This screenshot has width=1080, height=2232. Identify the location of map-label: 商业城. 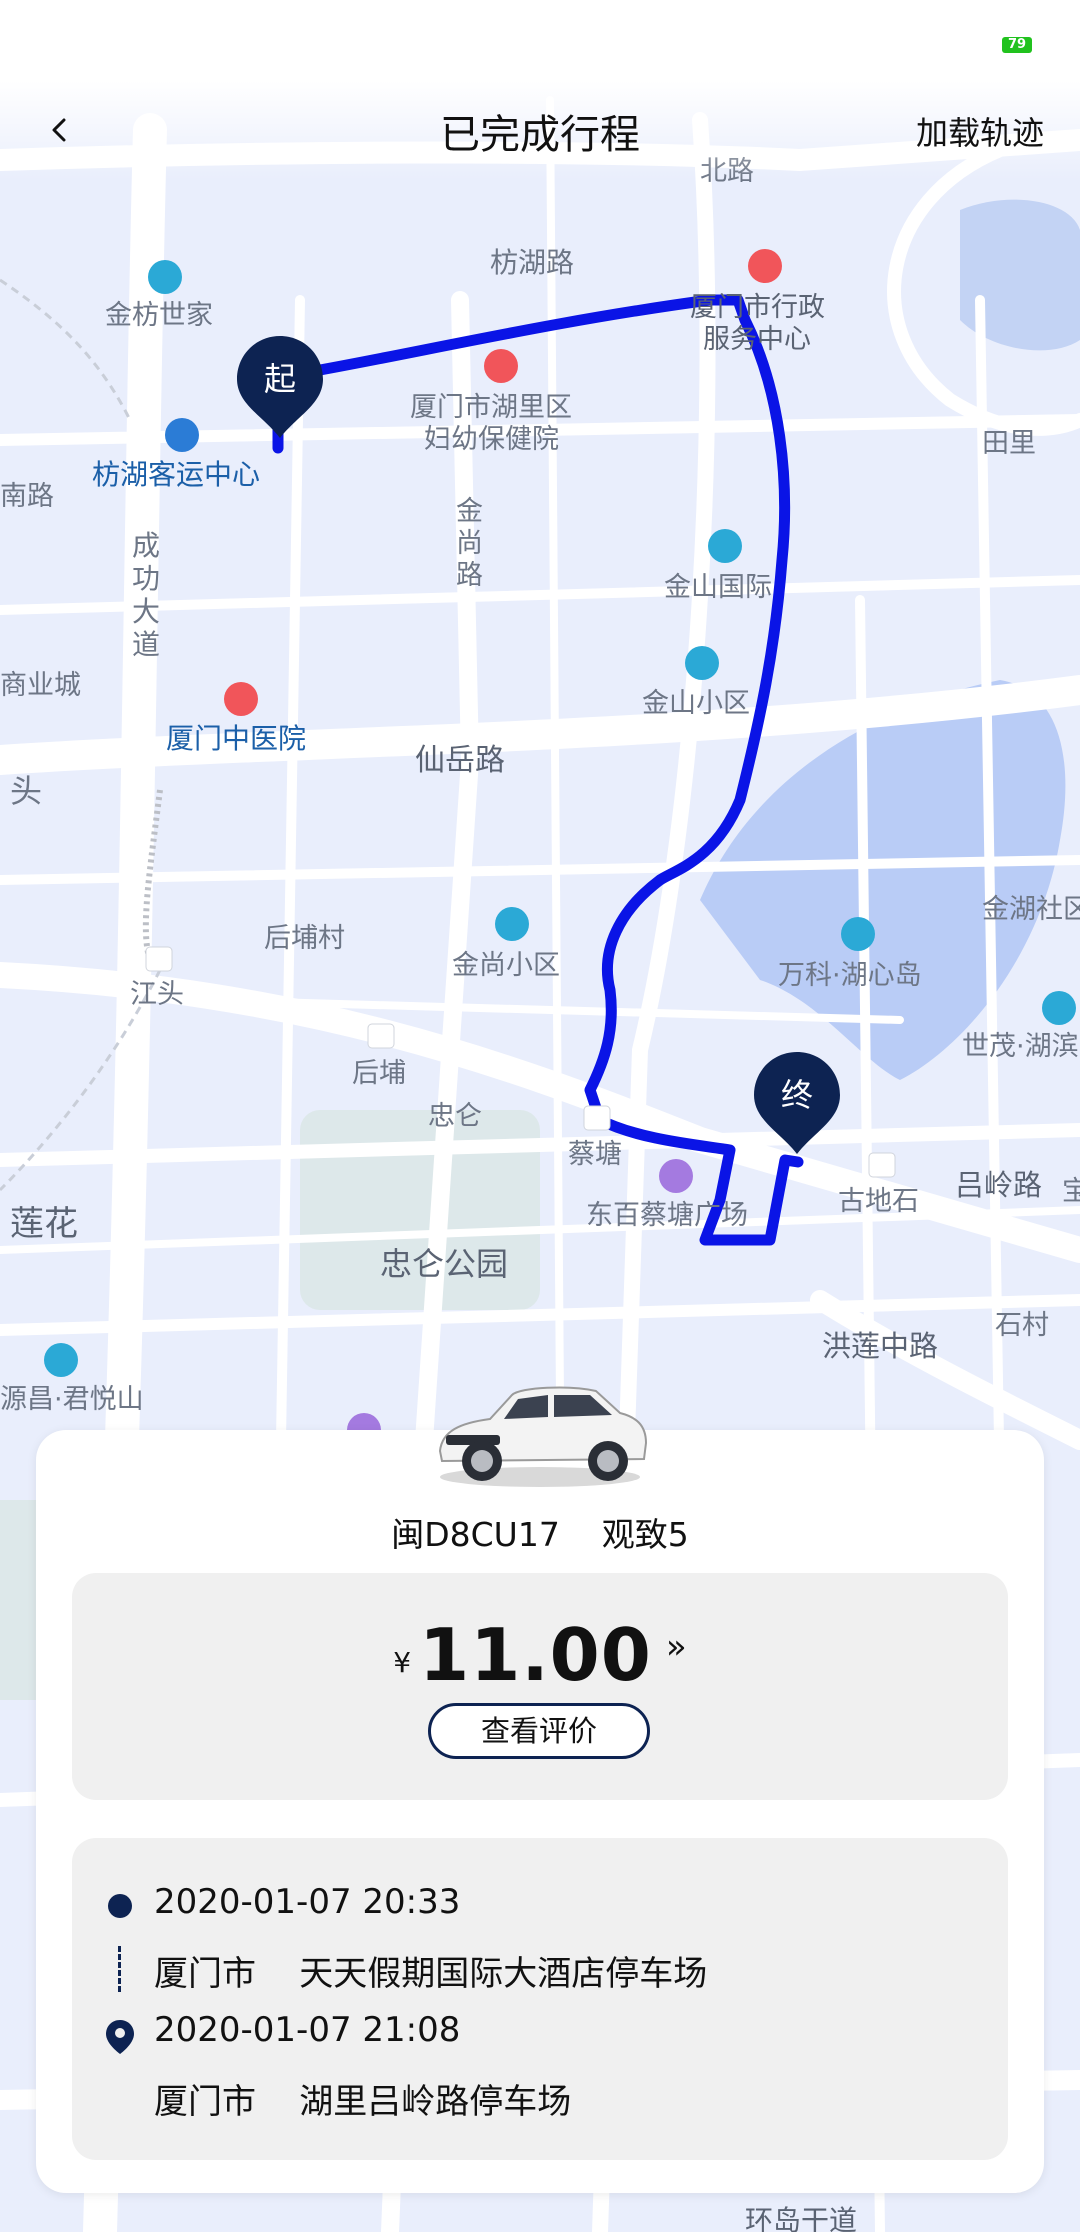
(40, 685).